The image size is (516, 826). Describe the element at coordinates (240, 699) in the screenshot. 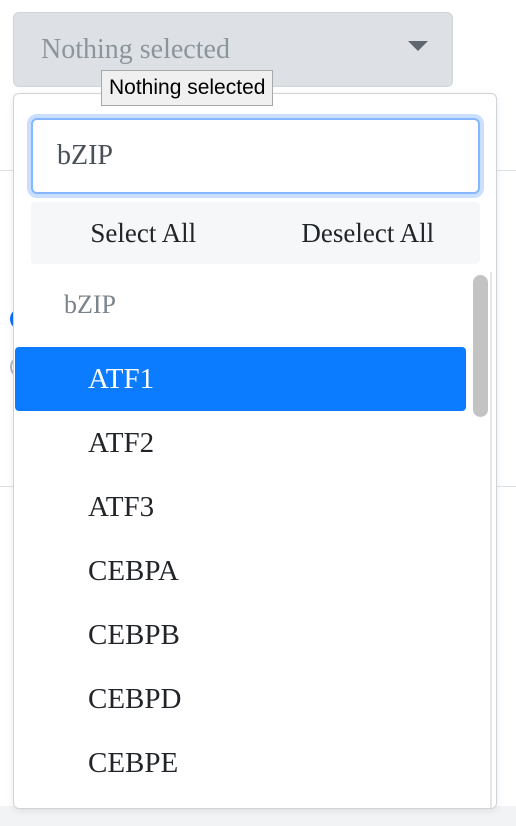

I see `option-item: CEBPD` at that location.